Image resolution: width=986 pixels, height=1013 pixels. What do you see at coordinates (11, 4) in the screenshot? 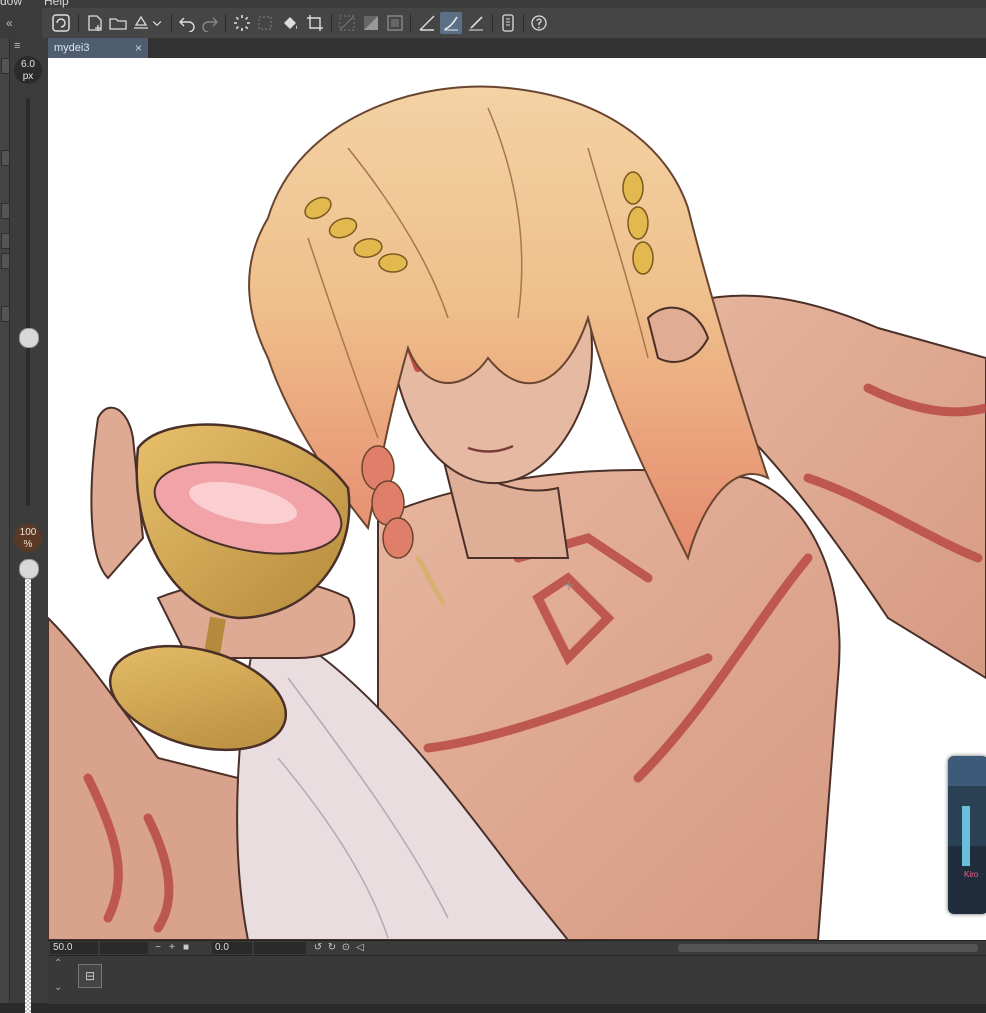
I see `menu-item-window: dow` at bounding box center [11, 4].